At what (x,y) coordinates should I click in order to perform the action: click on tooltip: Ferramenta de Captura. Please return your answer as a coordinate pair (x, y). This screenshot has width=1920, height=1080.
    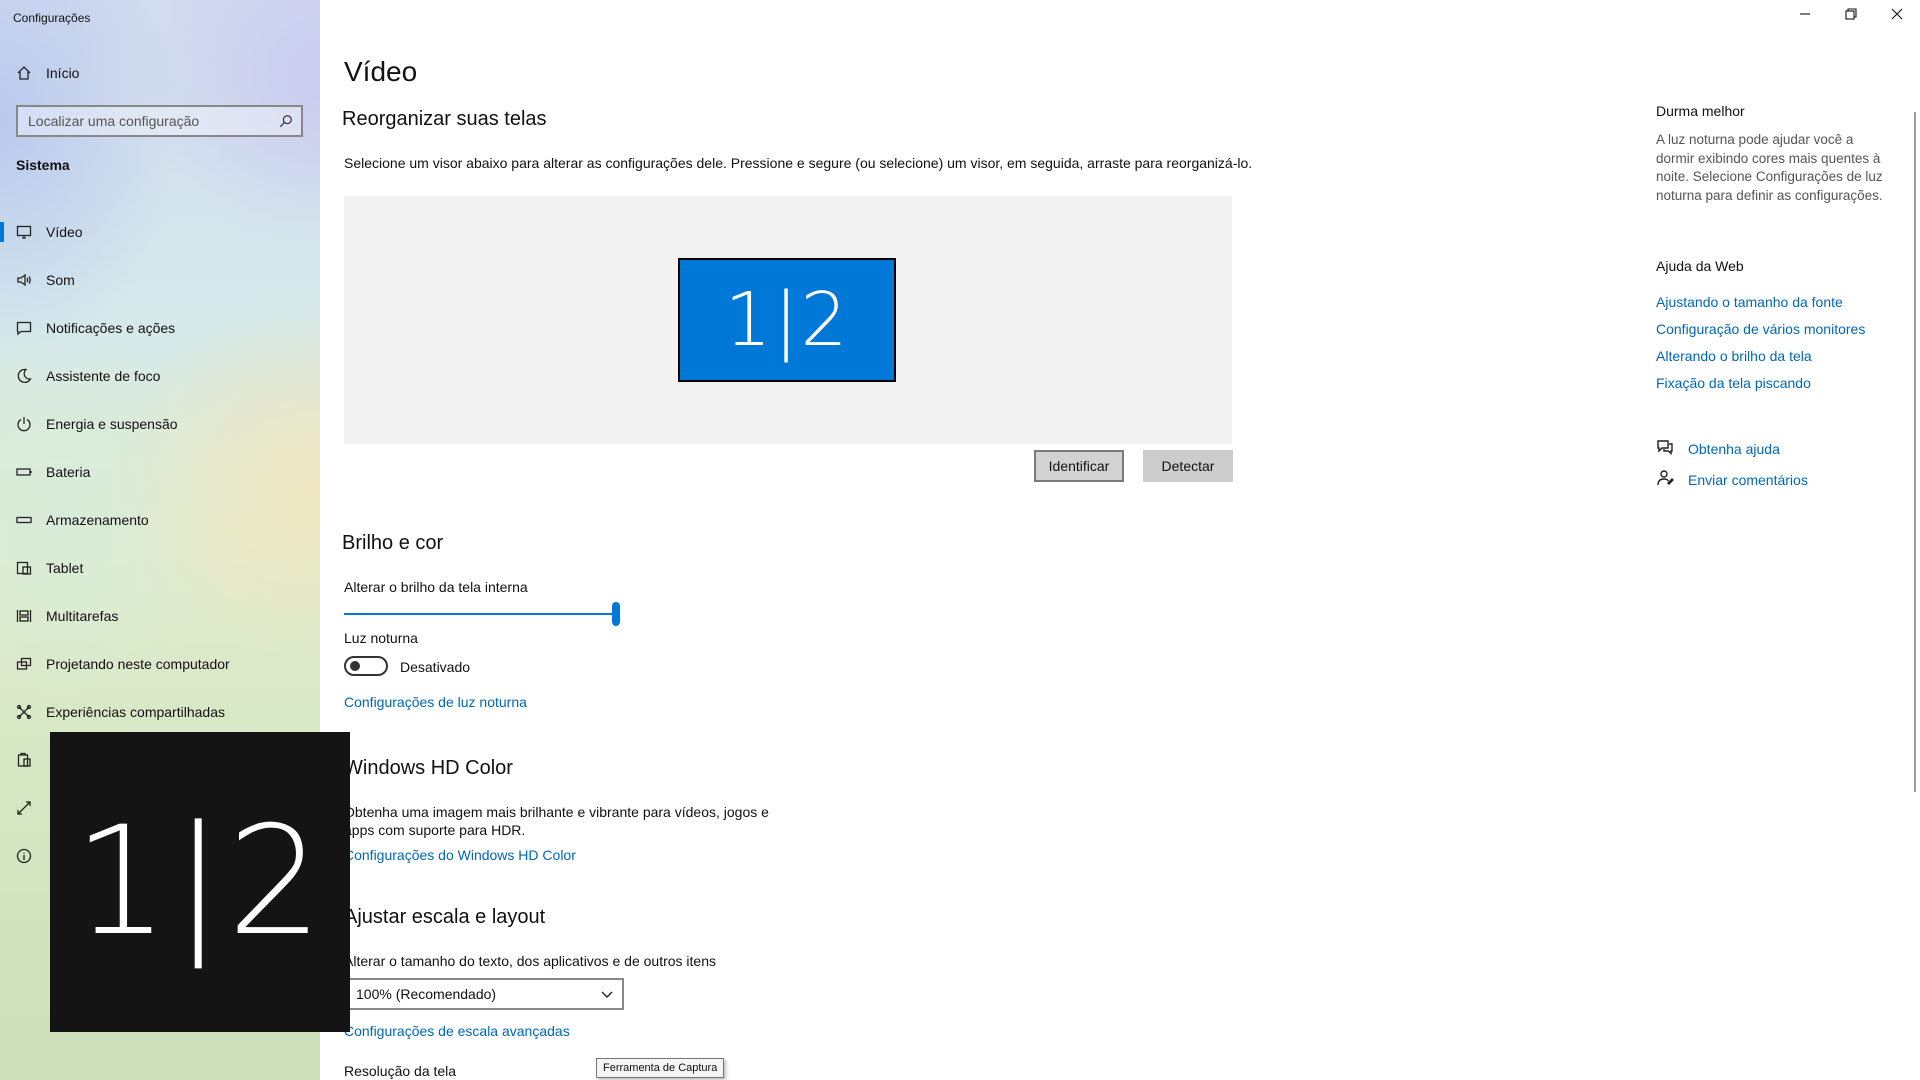
    Looking at the image, I should click on (660, 1068).